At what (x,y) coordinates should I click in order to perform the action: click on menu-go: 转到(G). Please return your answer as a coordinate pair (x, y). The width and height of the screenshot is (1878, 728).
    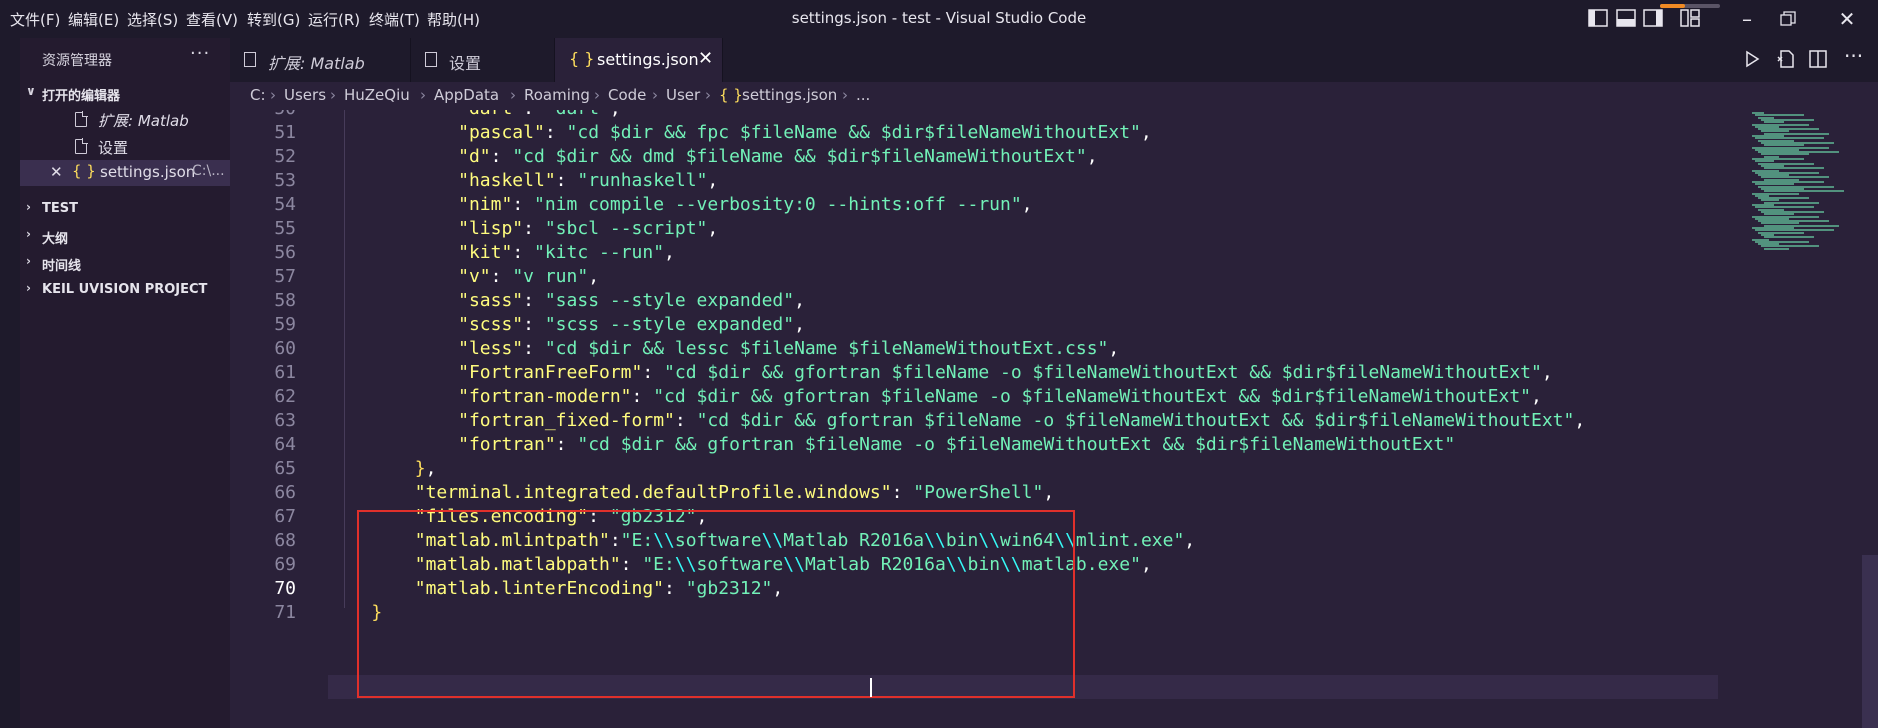
    Looking at the image, I should click on (273, 19).